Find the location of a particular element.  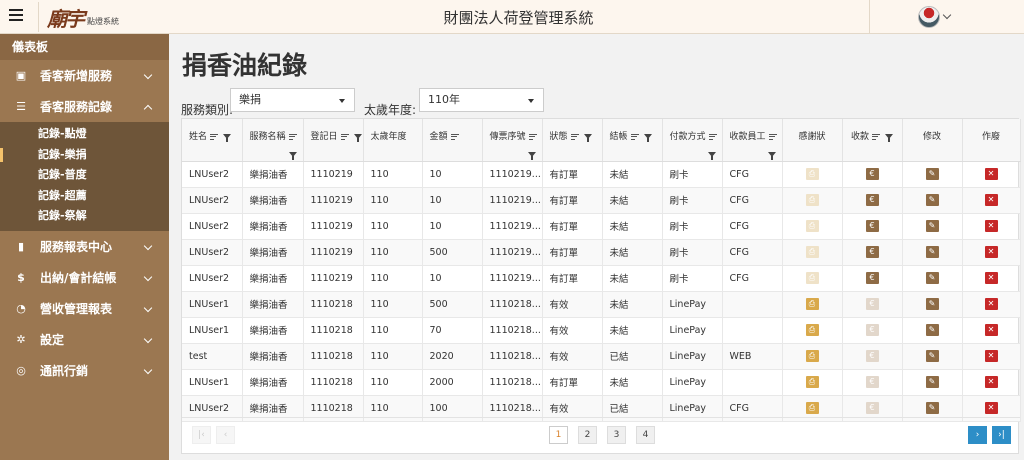

category-select: 樂捐 is located at coordinates (292, 100).